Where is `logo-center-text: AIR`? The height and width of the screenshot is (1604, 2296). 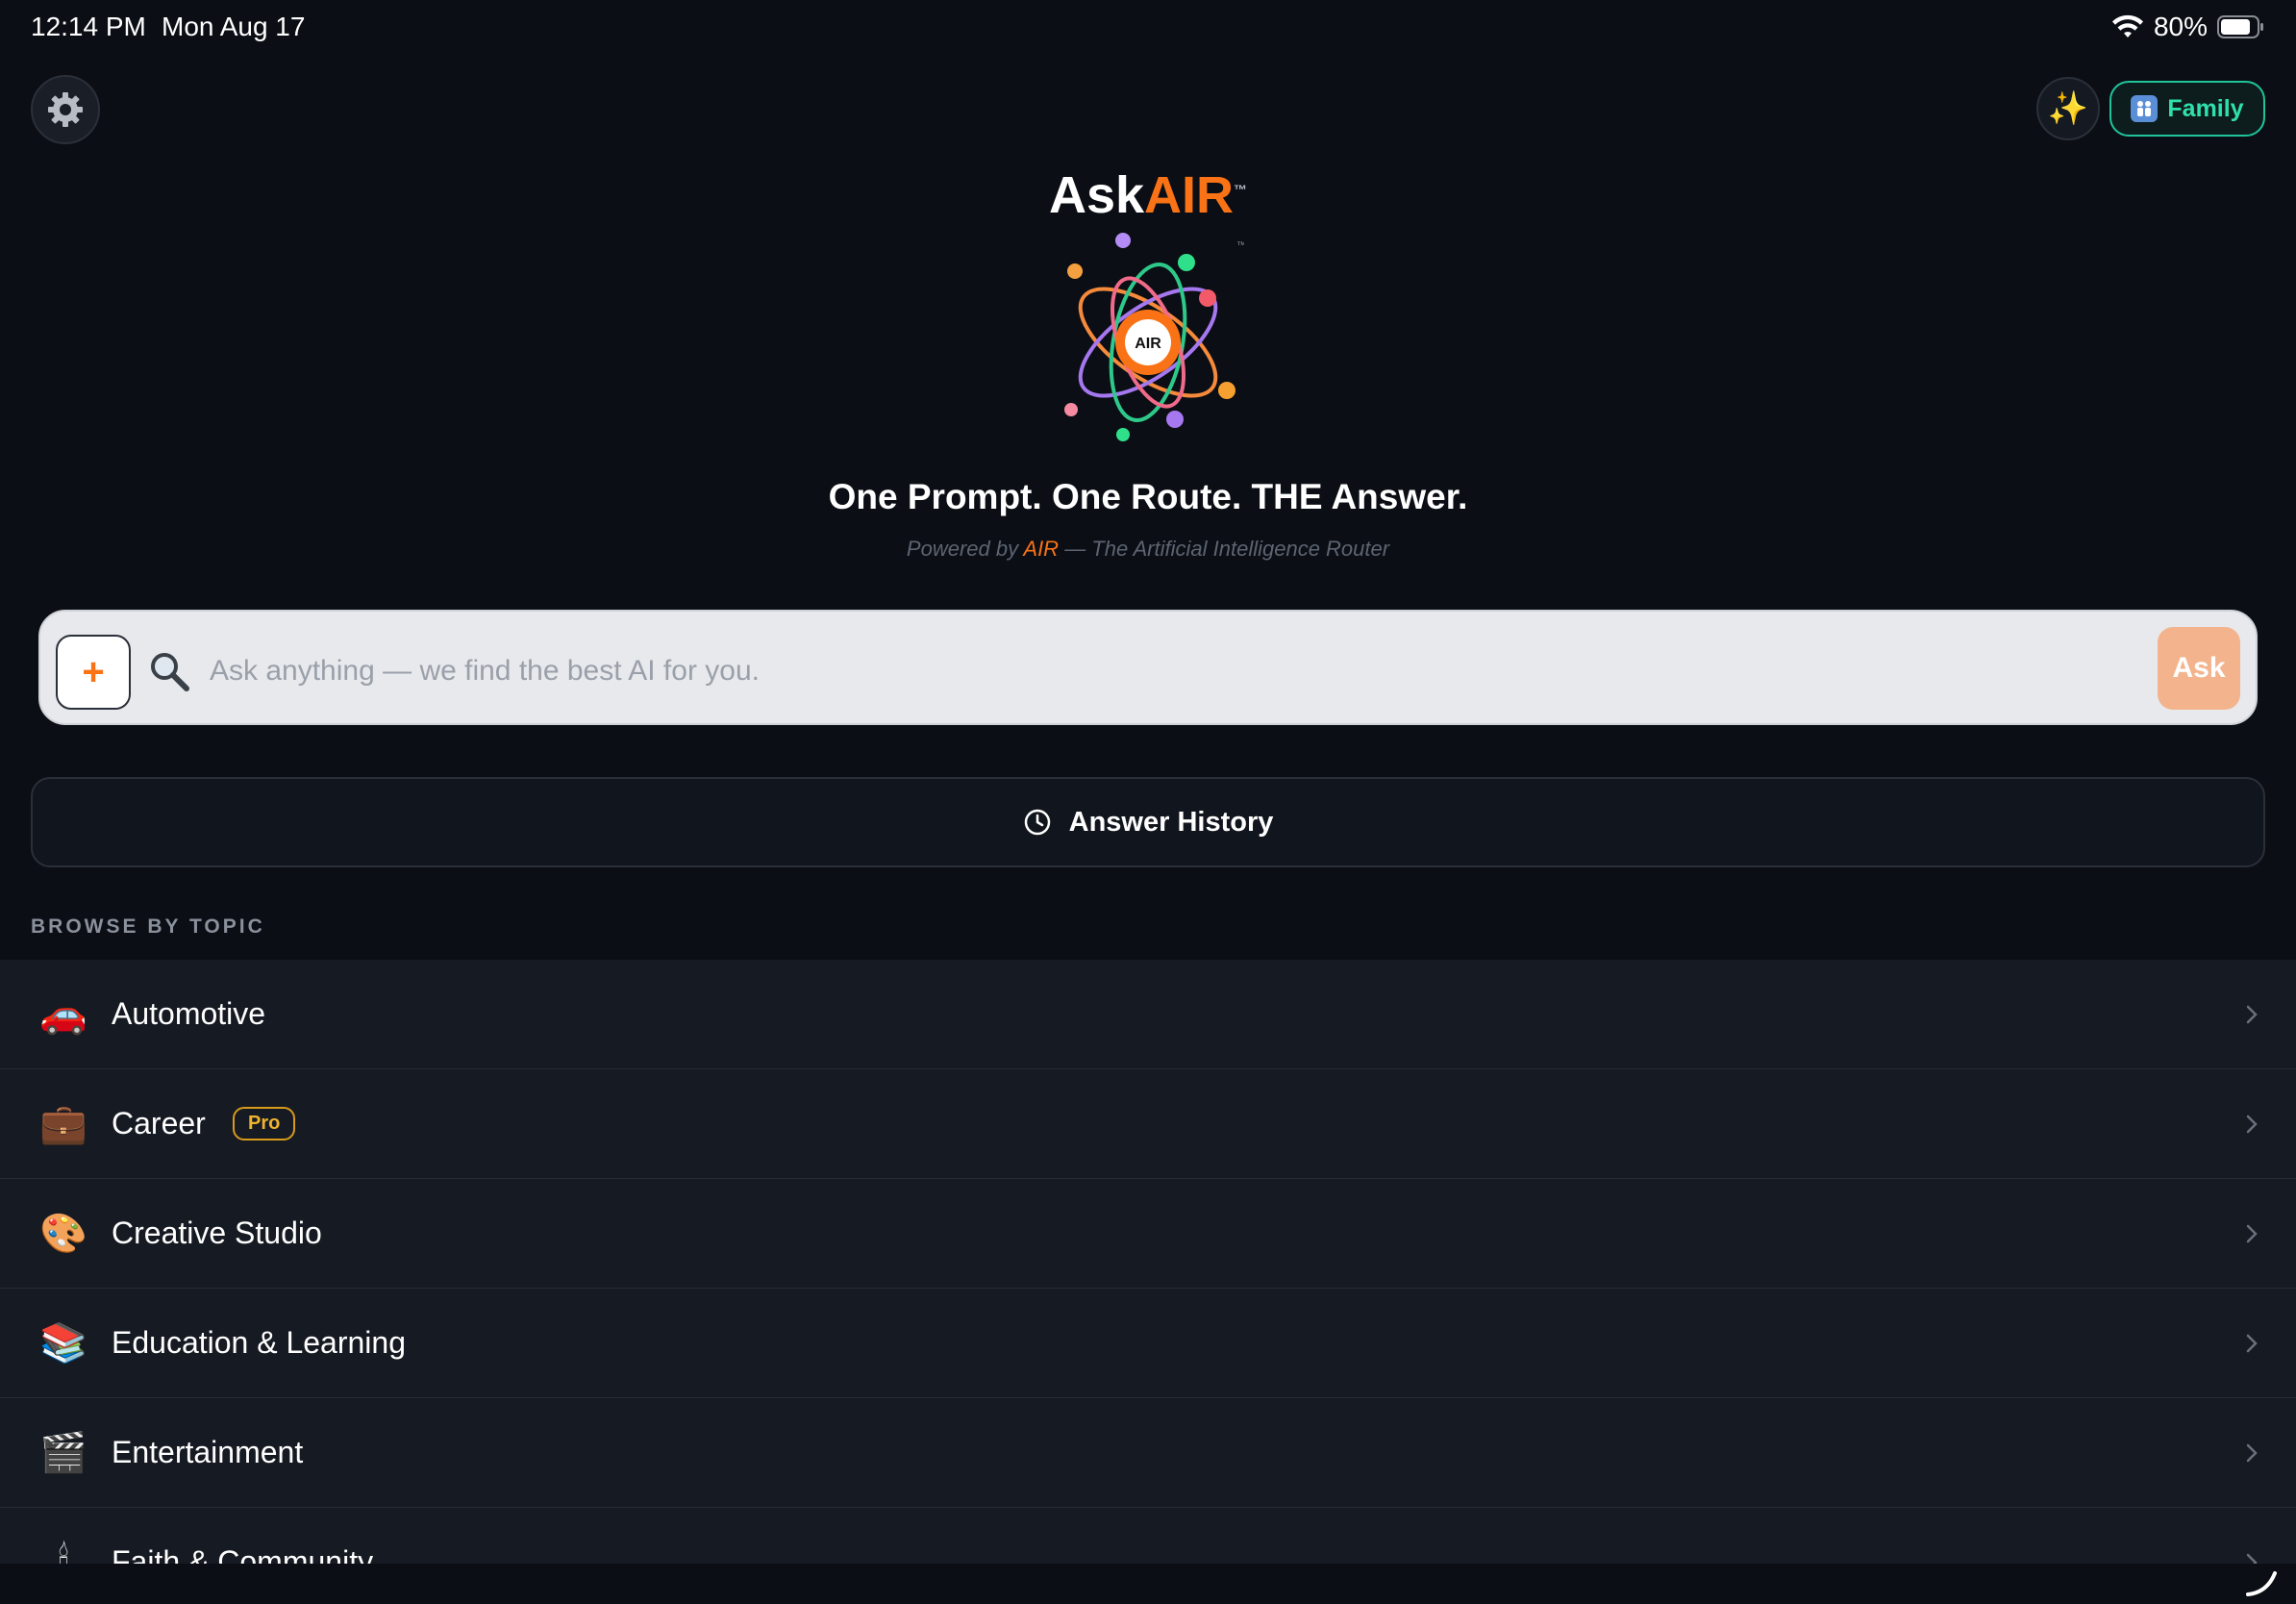 logo-center-text: AIR is located at coordinates (1148, 344).